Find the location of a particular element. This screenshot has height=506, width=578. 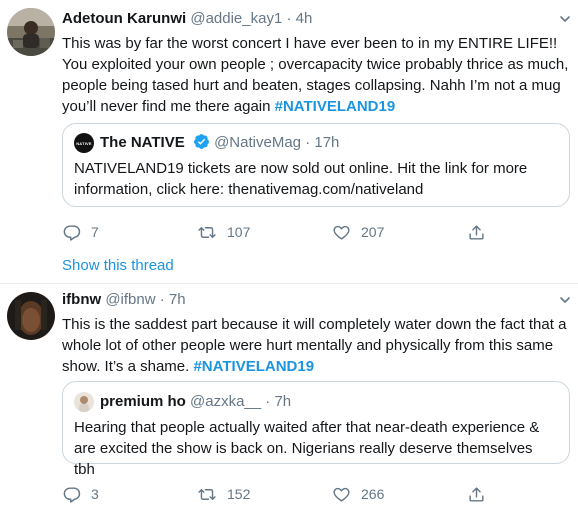

quoted-handle: @NativeMag is located at coordinates (257, 142).